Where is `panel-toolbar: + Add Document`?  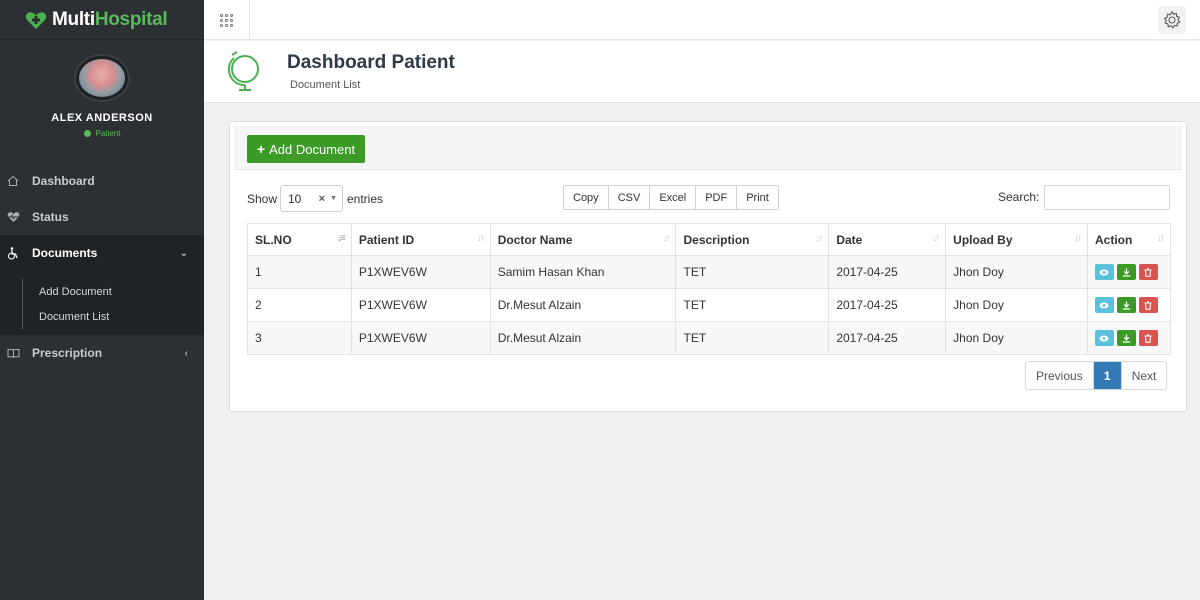
panel-toolbar: + Add Document is located at coordinates (708, 148).